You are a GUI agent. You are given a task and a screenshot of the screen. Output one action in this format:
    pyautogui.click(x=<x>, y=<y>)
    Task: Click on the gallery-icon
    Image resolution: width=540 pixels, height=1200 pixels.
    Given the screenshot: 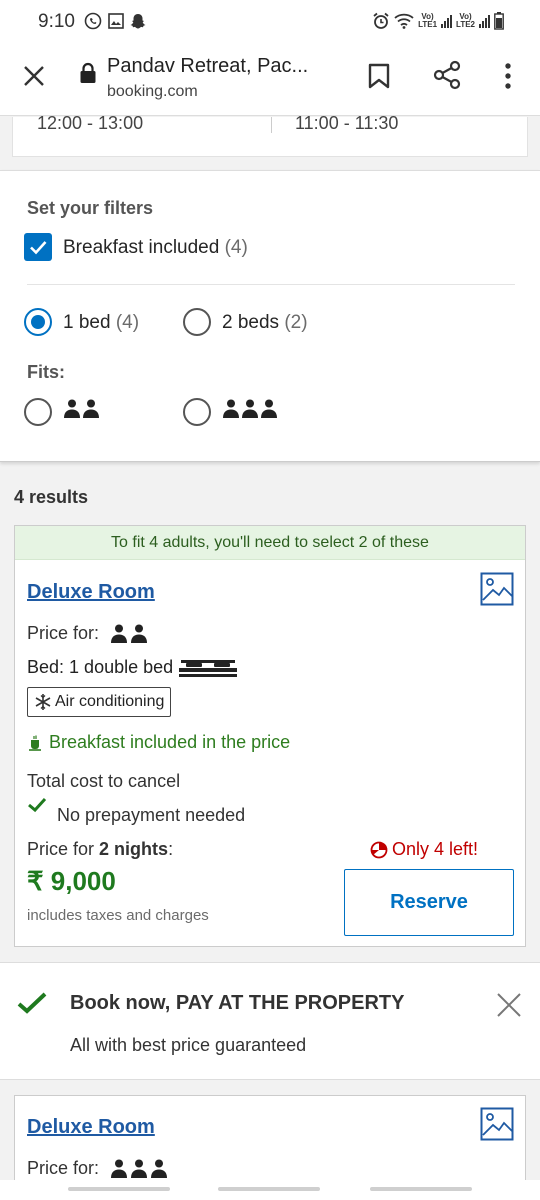 What is the action you would take?
    pyautogui.click(x=116, y=21)
    